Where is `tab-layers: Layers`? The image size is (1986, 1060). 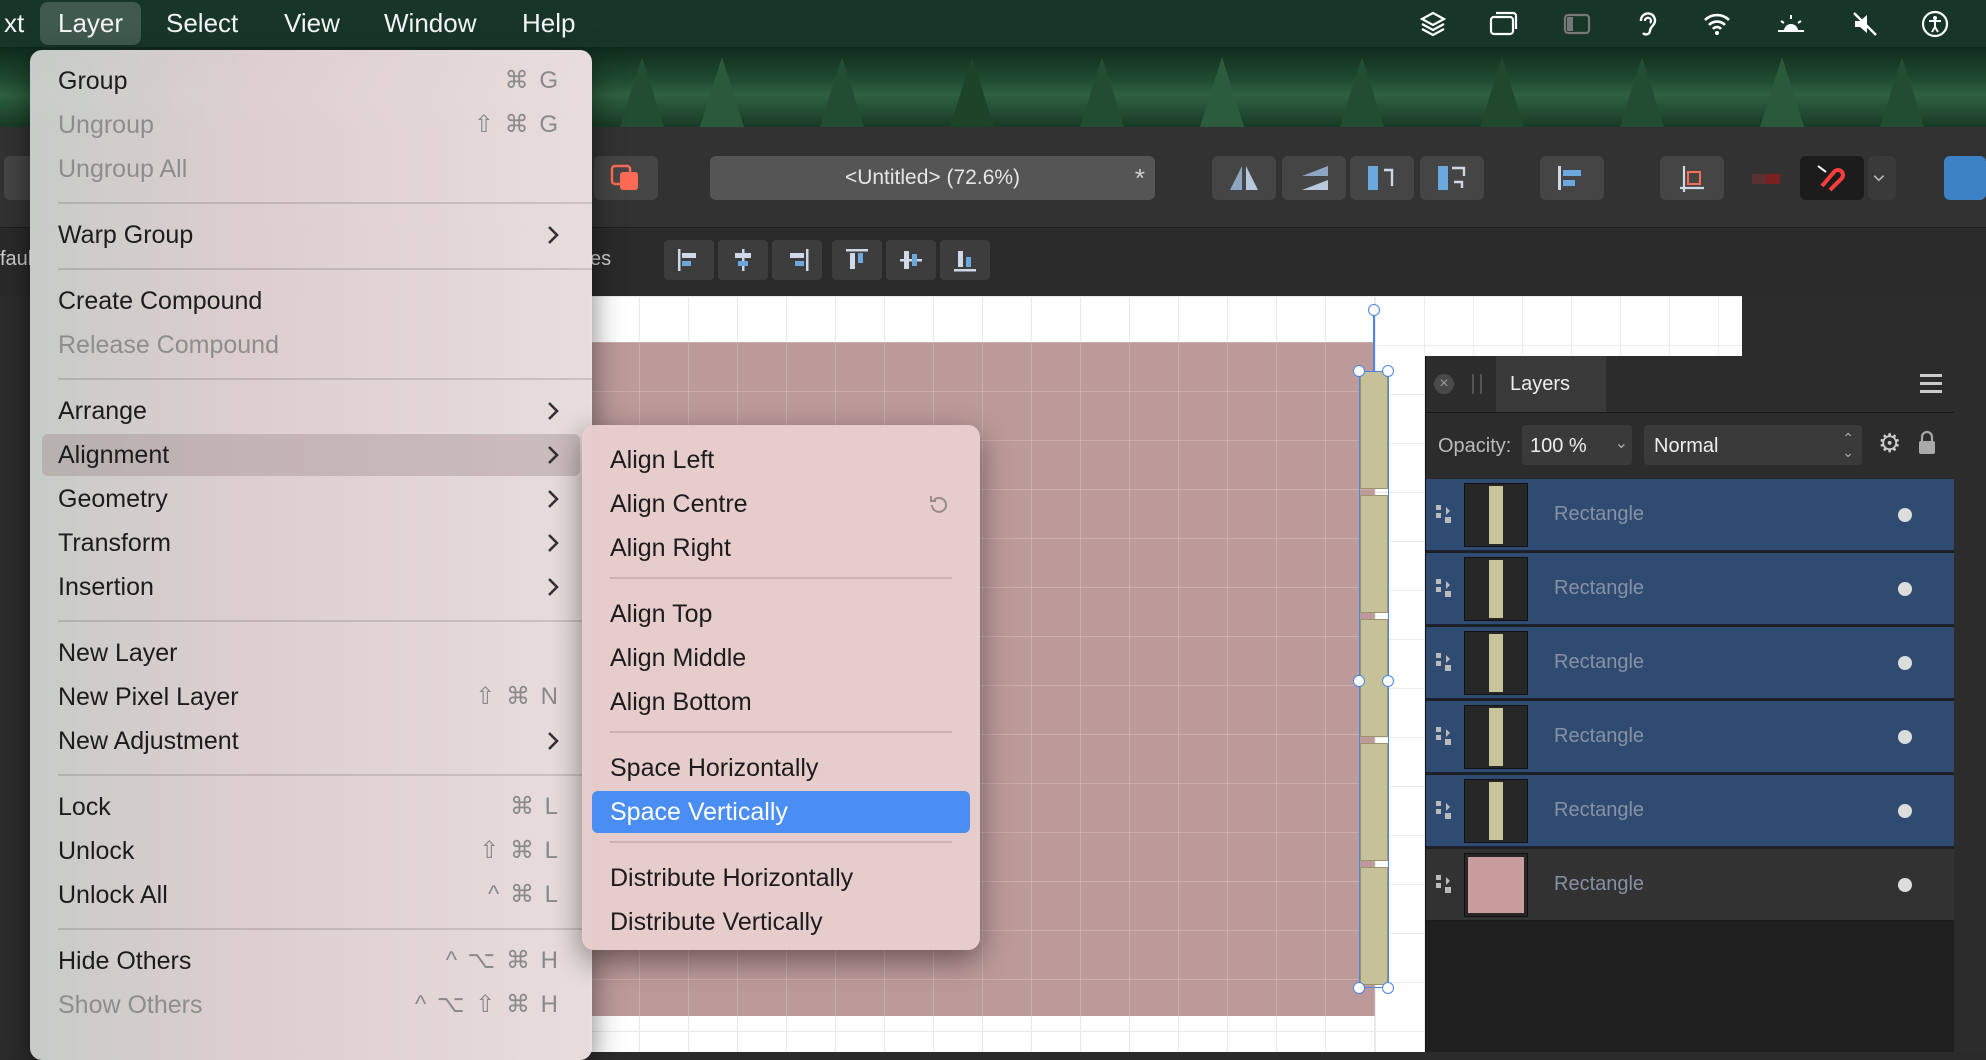
tab-layers: Layers is located at coordinates (1551, 384).